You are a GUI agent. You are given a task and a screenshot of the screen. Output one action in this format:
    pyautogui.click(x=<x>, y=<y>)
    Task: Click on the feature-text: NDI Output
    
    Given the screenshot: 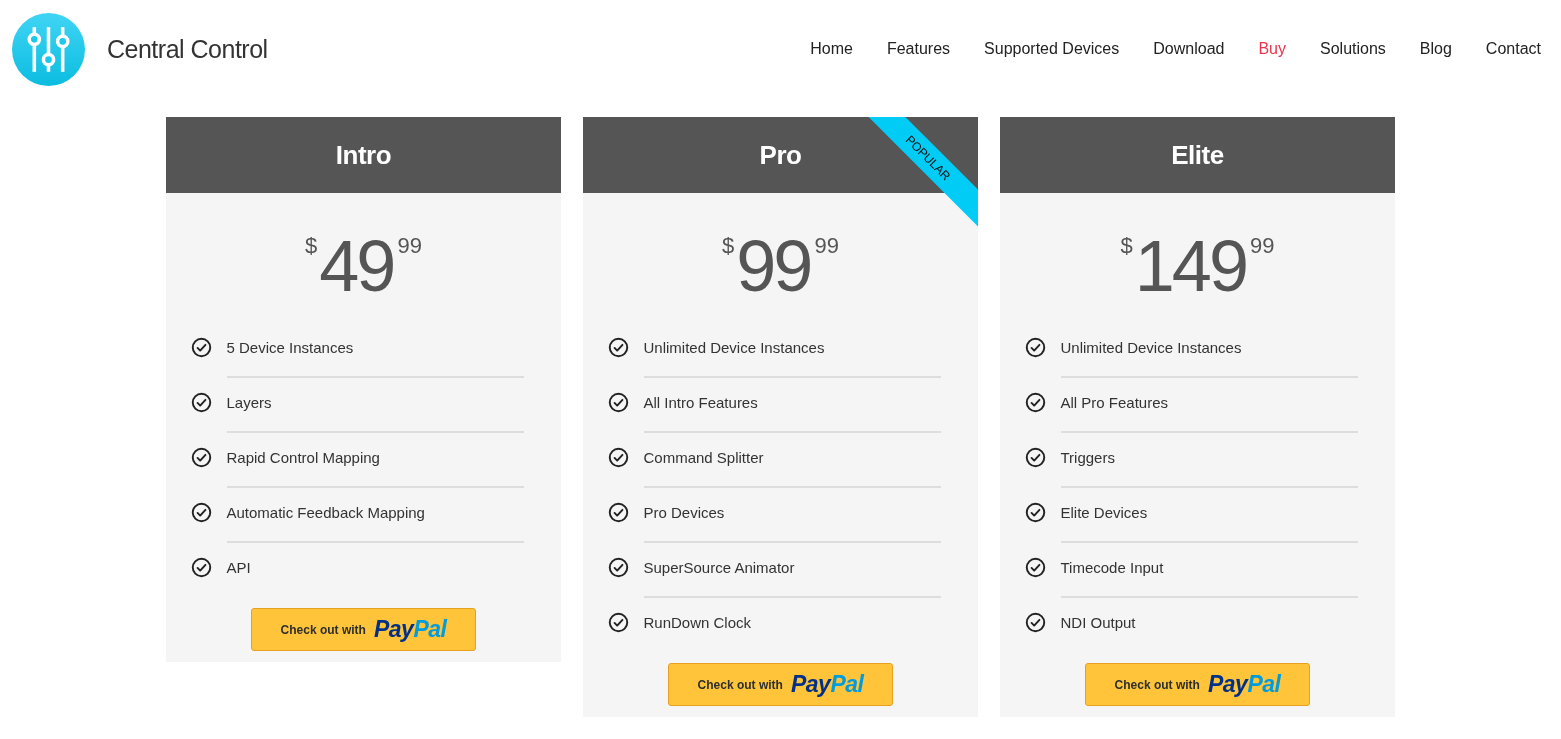 What is the action you would take?
    pyautogui.click(x=1098, y=622)
    